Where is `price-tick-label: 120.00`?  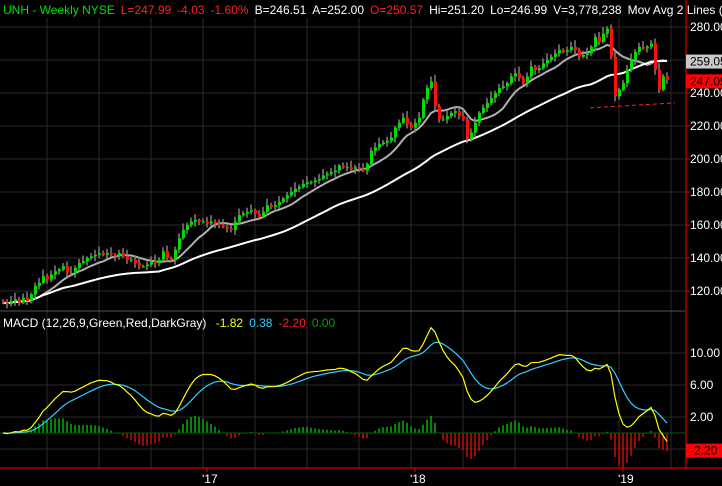
price-tick-label: 120.00 is located at coordinates (706, 291).